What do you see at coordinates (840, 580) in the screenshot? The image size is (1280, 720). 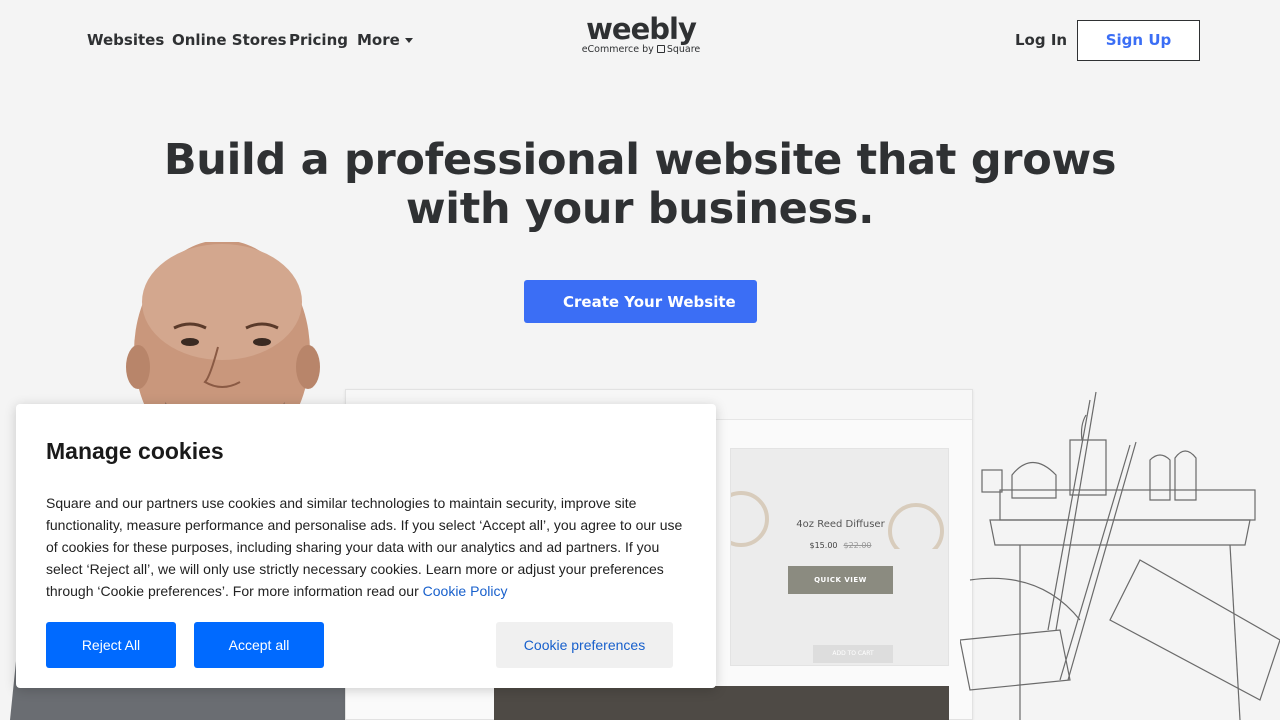 I see `quick-view-button: QUICK VIEW` at bounding box center [840, 580].